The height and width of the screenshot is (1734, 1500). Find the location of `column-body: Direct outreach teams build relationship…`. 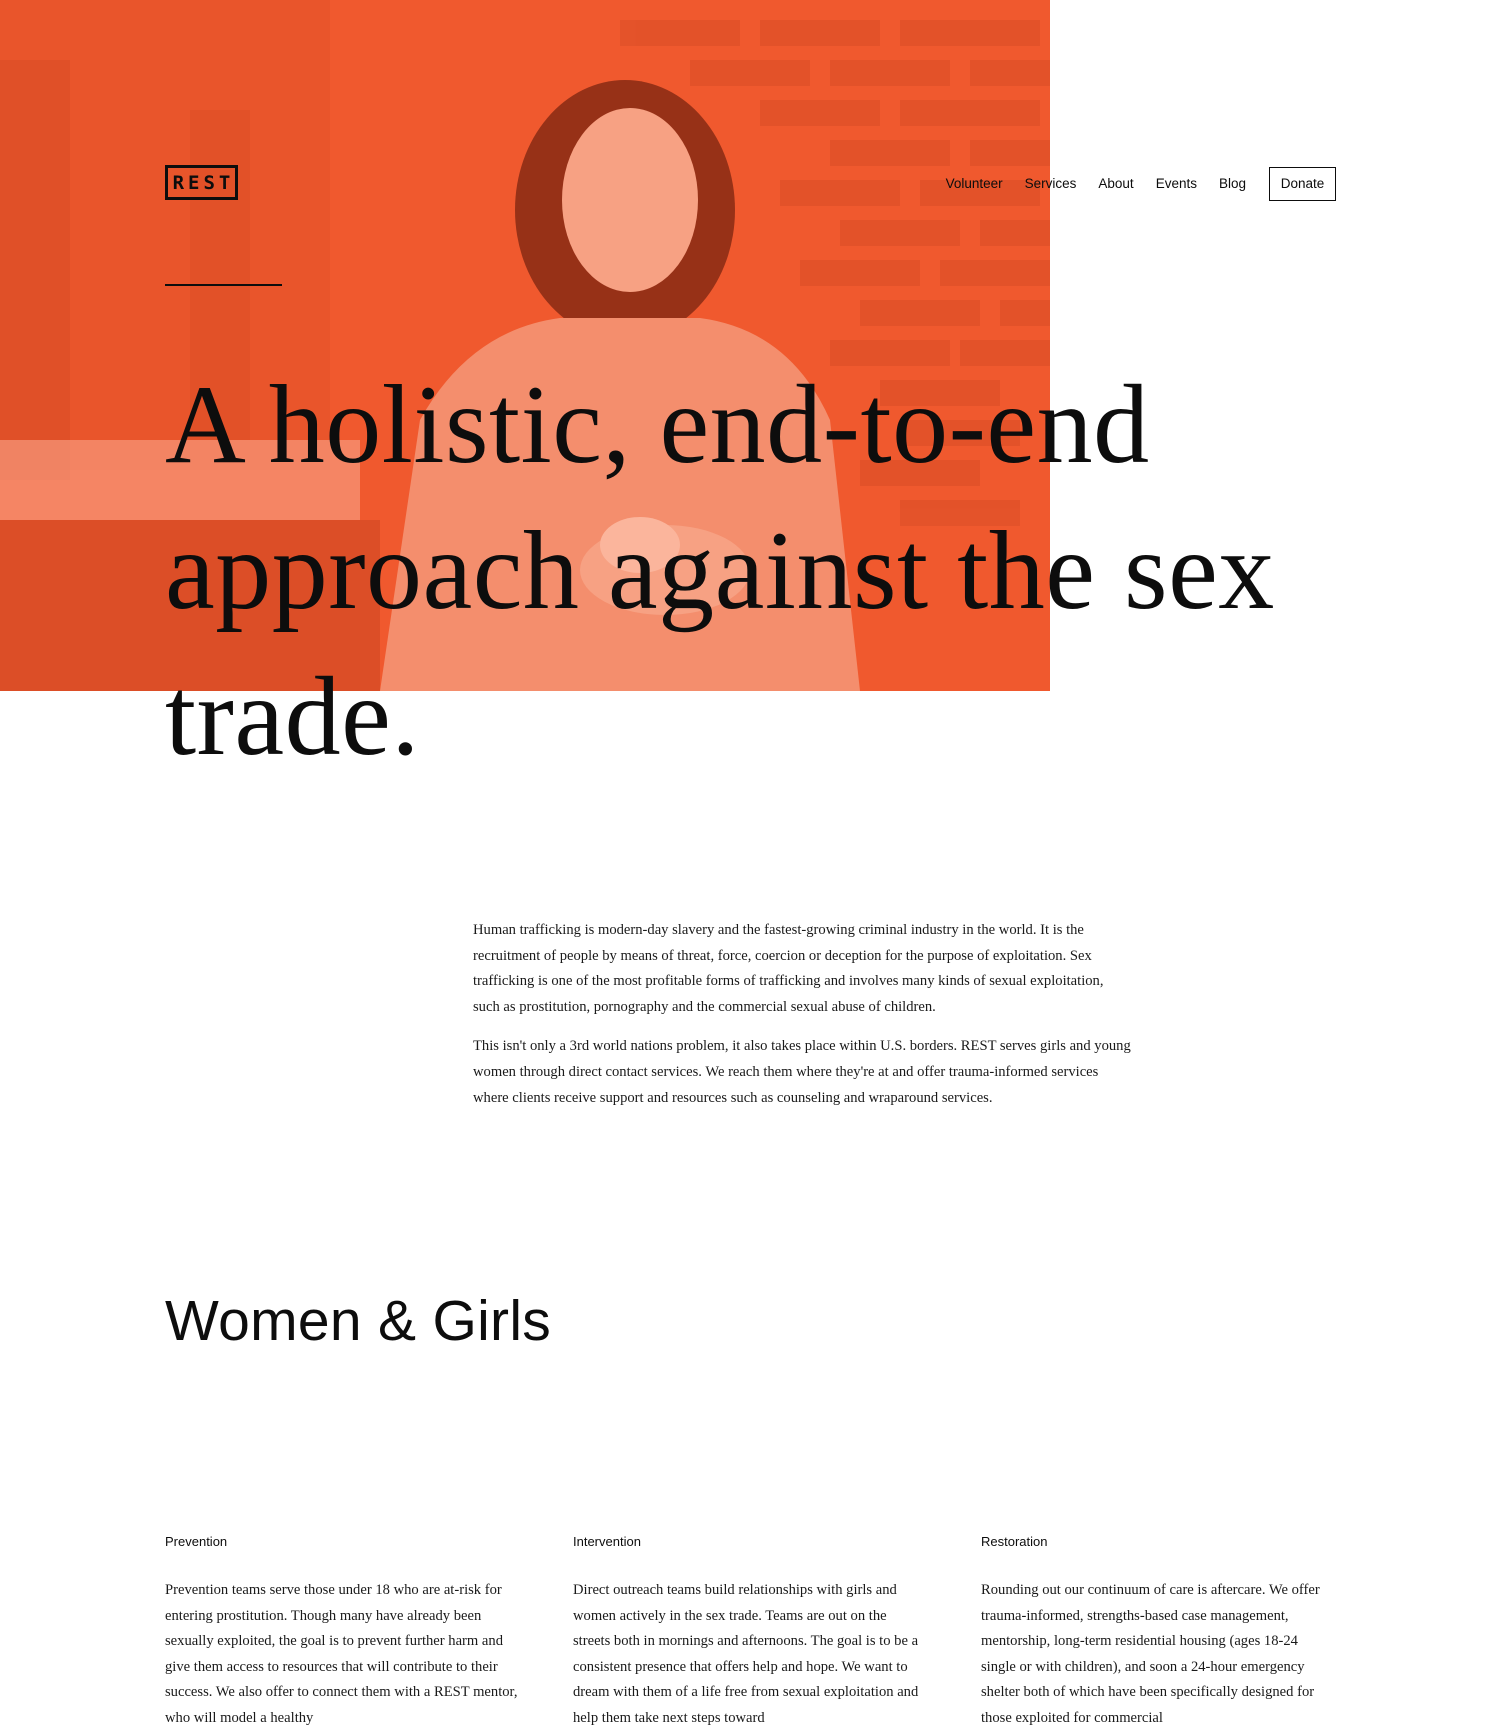

column-body: Direct outreach teams build relationship… is located at coordinates (746, 1654).